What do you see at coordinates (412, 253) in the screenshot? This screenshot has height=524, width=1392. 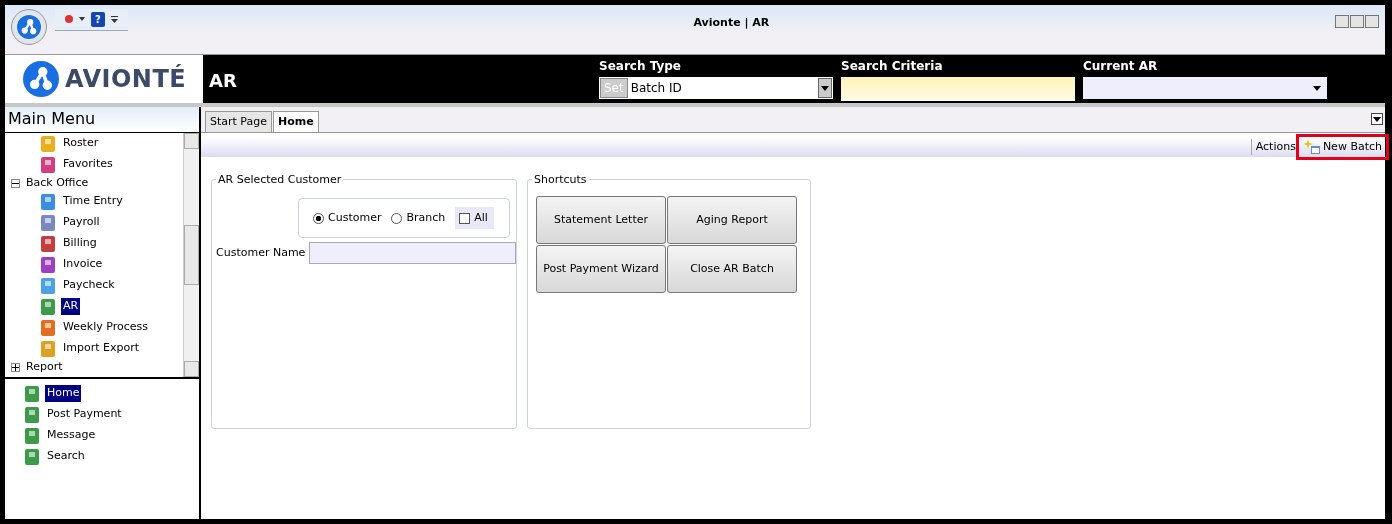 I see `customer-name-field` at bounding box center [412, 253].